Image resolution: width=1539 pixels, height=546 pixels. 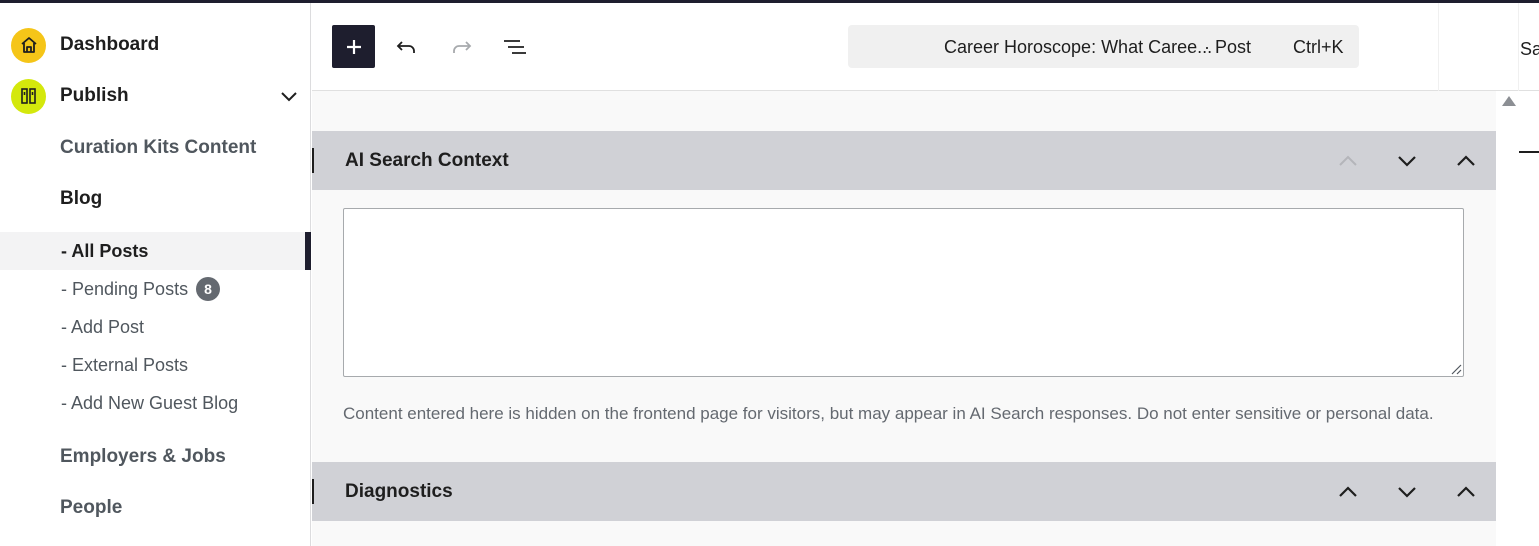 I want to click on panel-header-diagnostics: Diagnostics, so click(x=904, y=491).